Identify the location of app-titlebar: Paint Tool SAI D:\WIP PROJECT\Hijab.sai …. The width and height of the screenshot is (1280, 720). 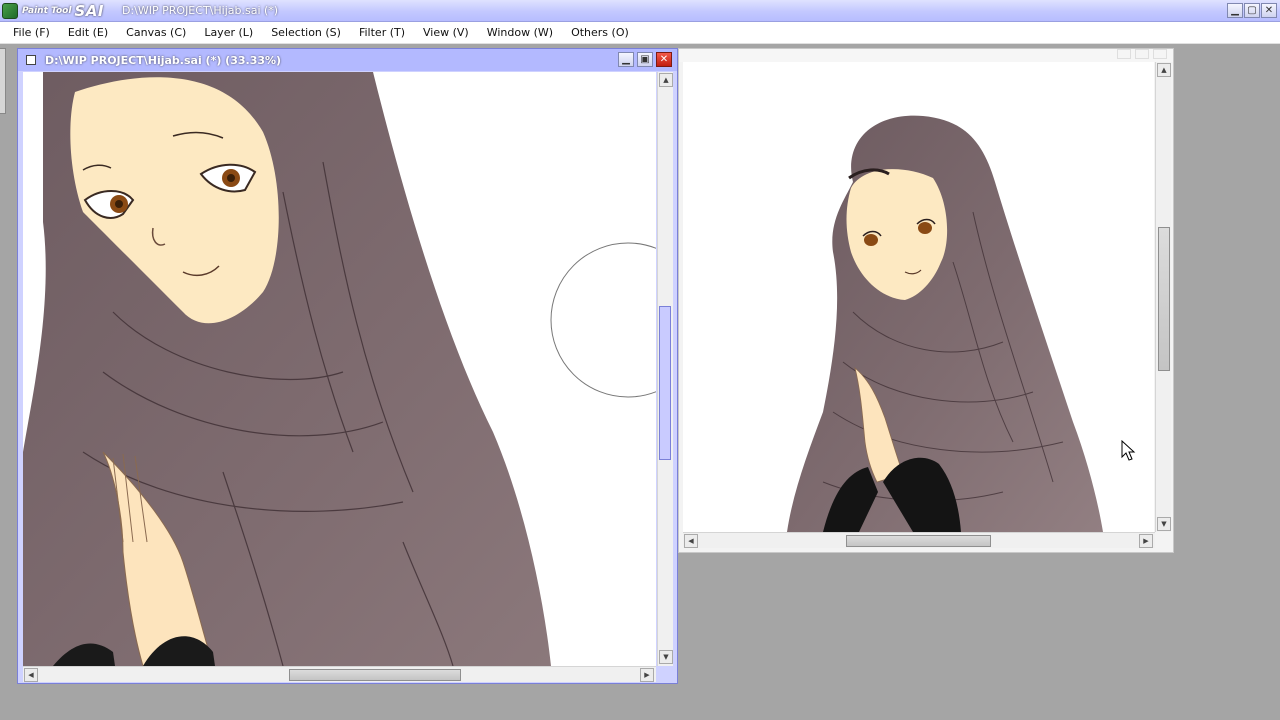
(640, 11).